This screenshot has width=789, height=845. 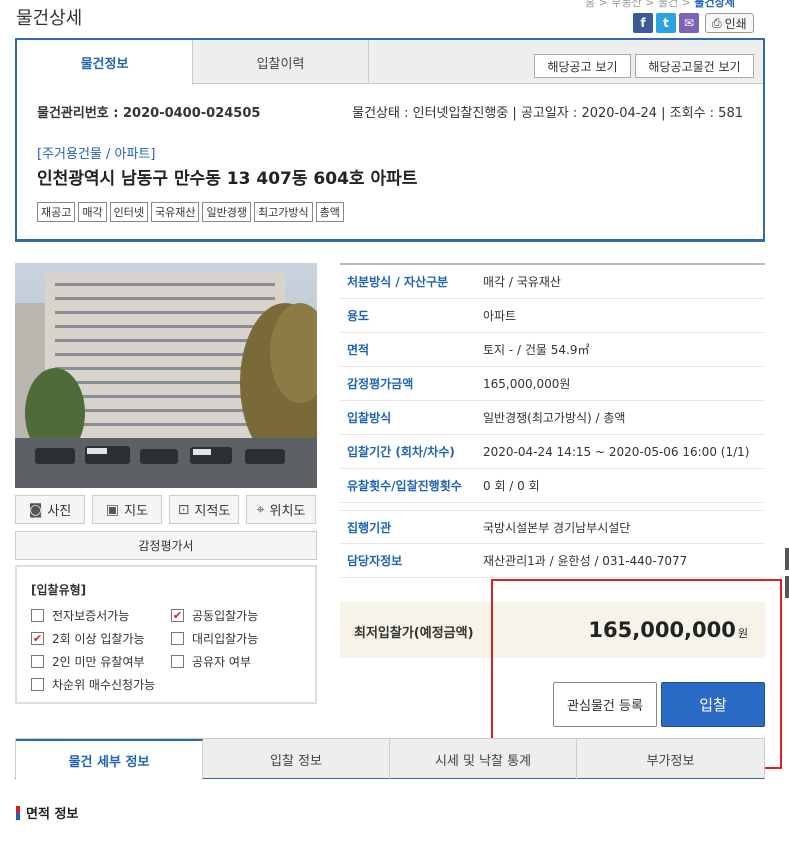 I want to click on detail-tabs: 물건 세부 정보 입찰 정보 시세 및 낙찰 통계 부가정보, so click(x=390, y=759).